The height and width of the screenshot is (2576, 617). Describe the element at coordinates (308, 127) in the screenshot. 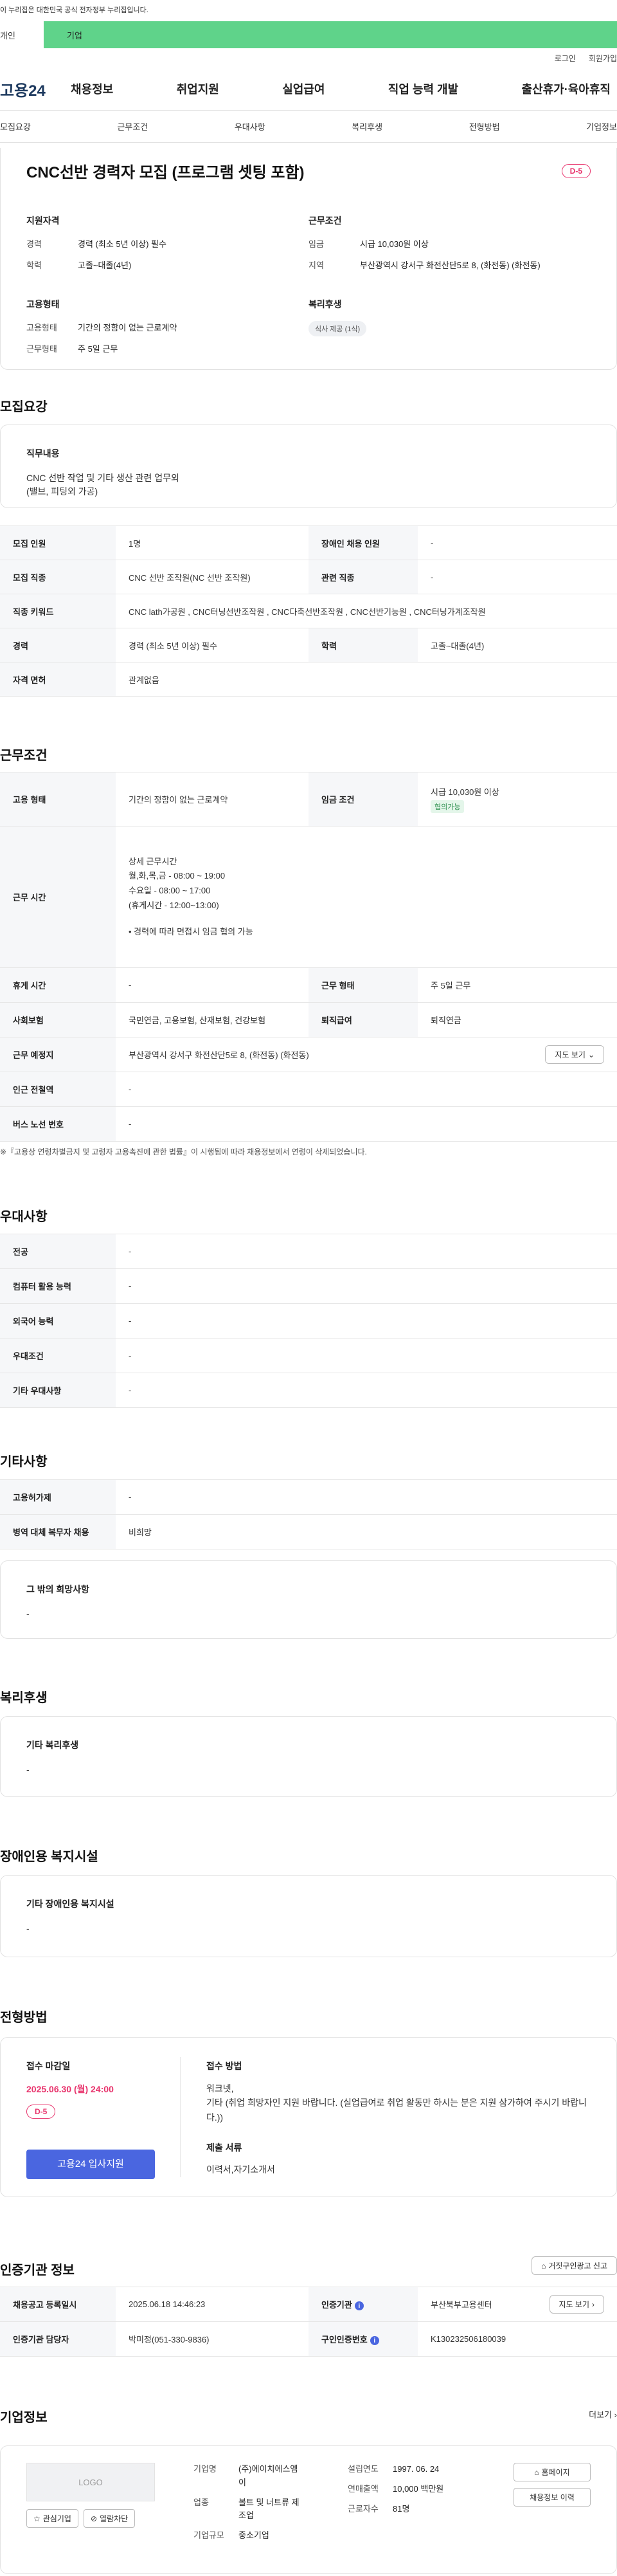

I see `section-tabs: 모집요강 근무조건 우대사항 복리후생 전형방법 기업정보` at that location.